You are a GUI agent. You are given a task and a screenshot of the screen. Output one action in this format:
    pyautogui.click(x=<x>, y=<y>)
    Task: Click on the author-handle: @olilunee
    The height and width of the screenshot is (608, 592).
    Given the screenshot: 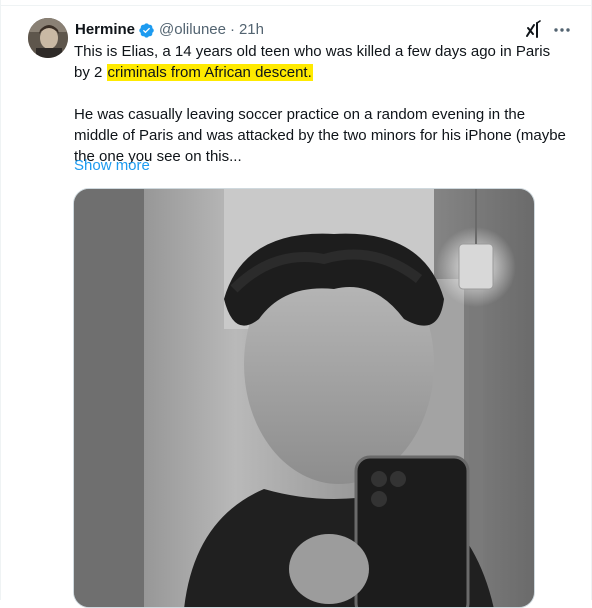 What is the action you would take?
    pyautogui.click(x=192, y=30)
    